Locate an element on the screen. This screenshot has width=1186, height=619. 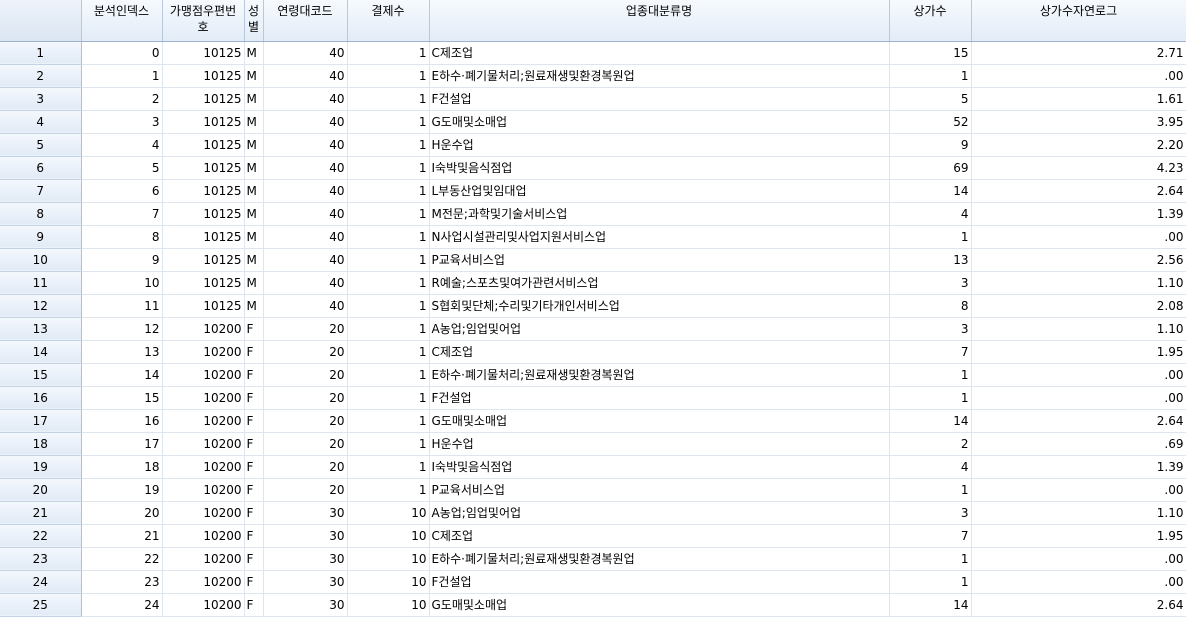
row-number-header: 7 is located at coordinates (41, 191).